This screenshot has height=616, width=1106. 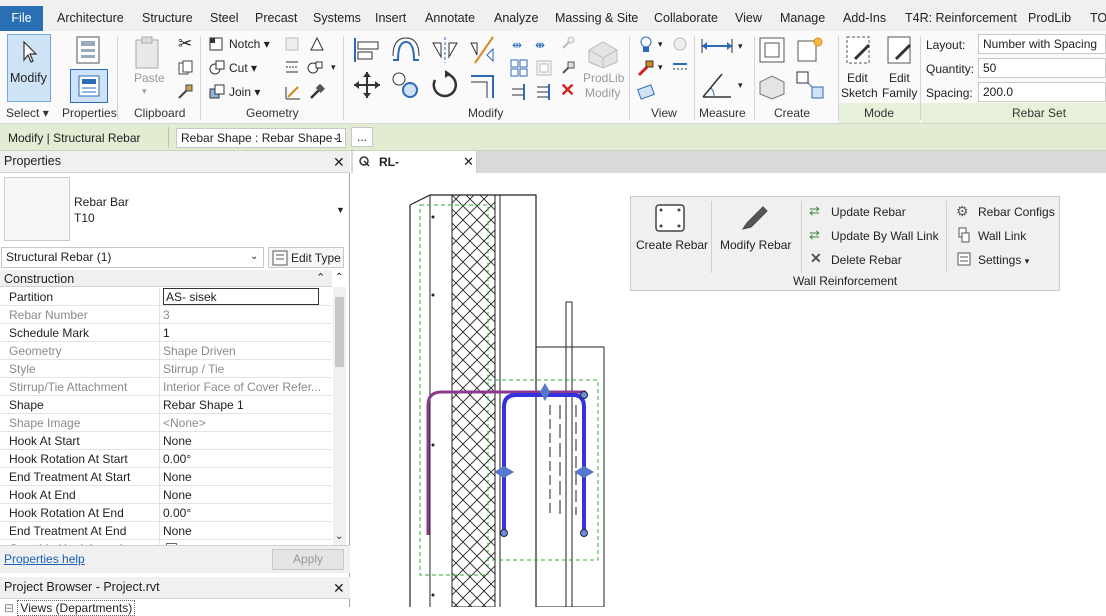 I want to click on prodlib-modify-label-2: Modify, so click(x=602, y=93).